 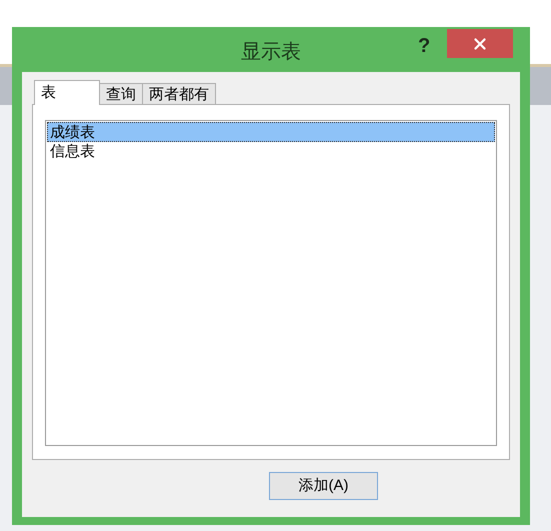 What do you see at coordinates (323, 486) in the screenshot?
I see `add-button: 添加(A)` at bounding box center [323, 486].